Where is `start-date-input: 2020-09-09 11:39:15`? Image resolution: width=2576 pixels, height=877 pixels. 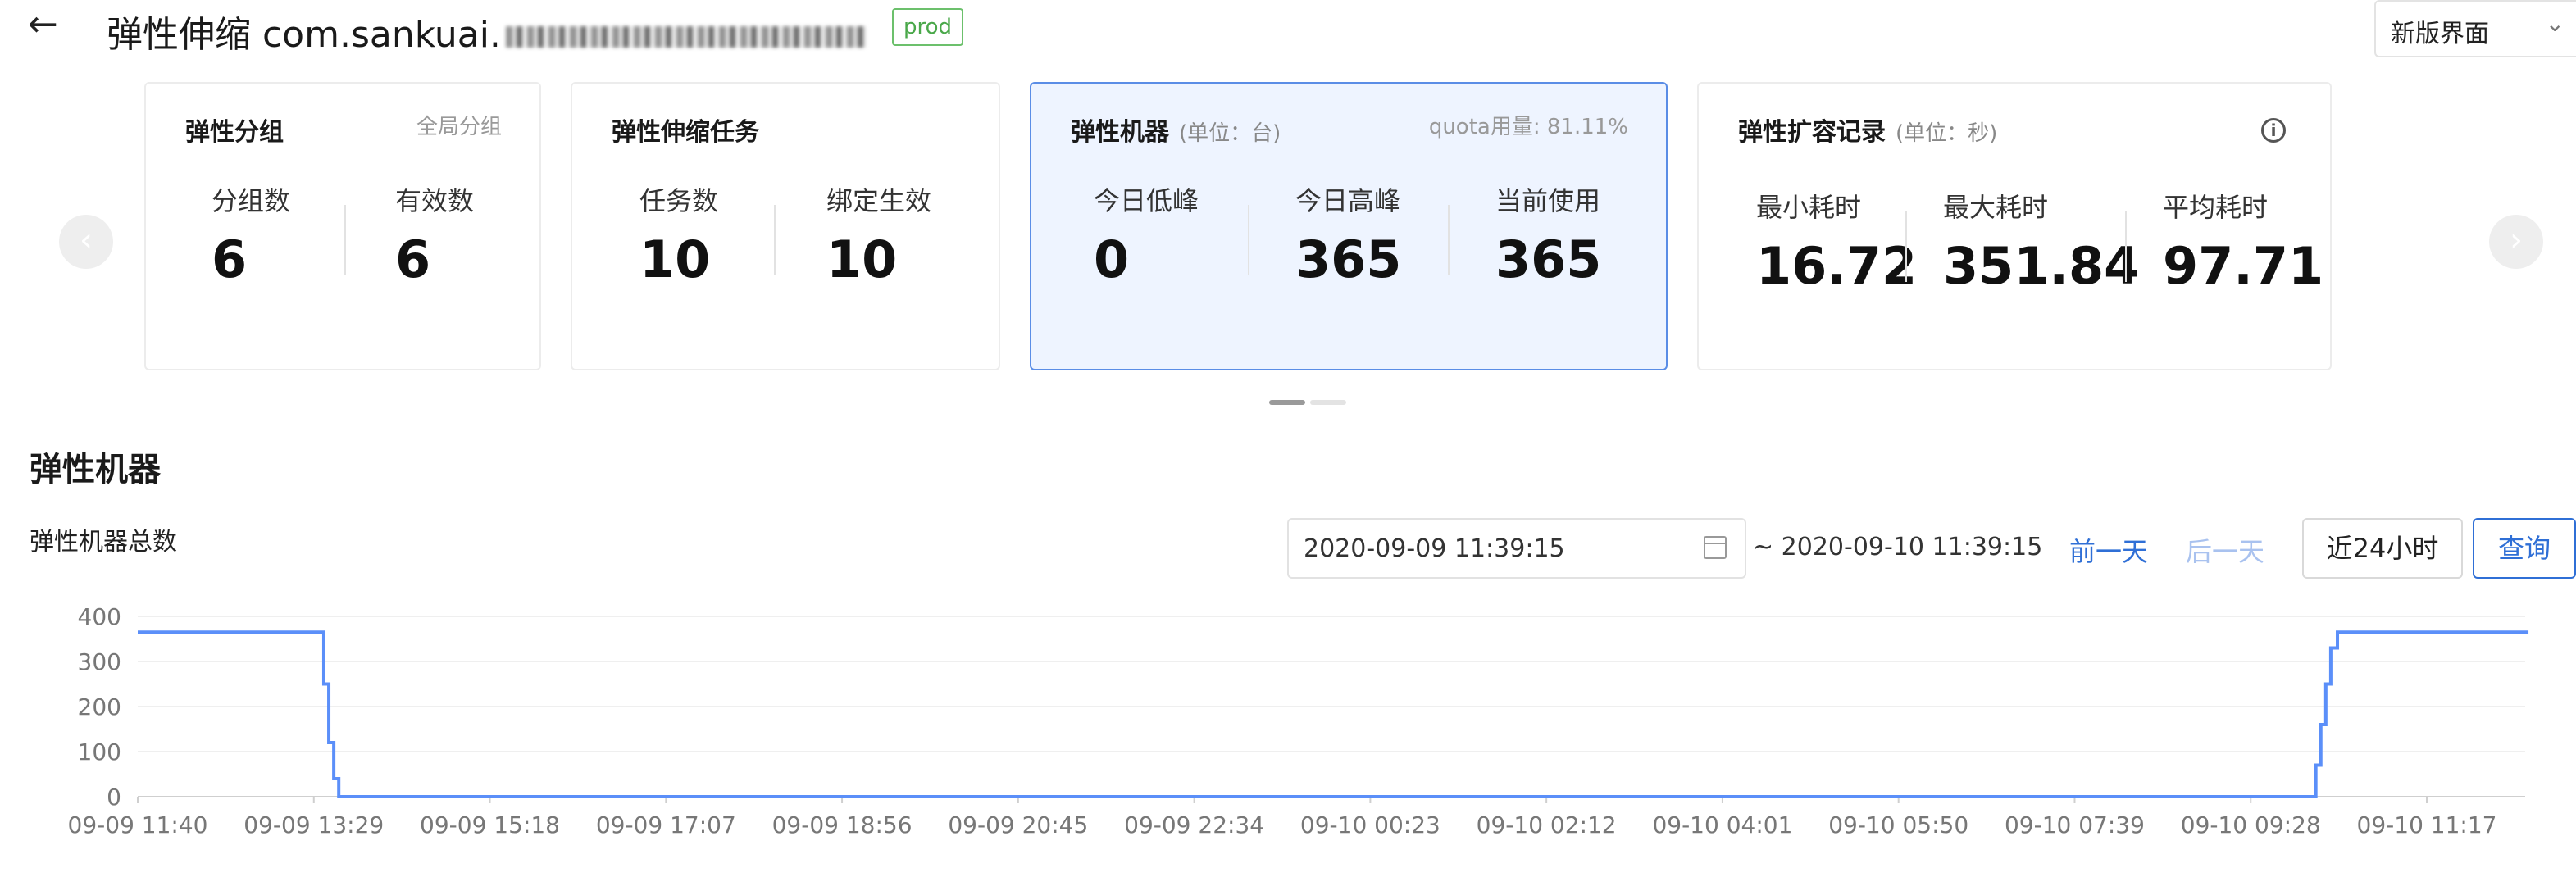
start-date-input: 2020-09-09 11:39:15 is located at coordinates (1516, 548).